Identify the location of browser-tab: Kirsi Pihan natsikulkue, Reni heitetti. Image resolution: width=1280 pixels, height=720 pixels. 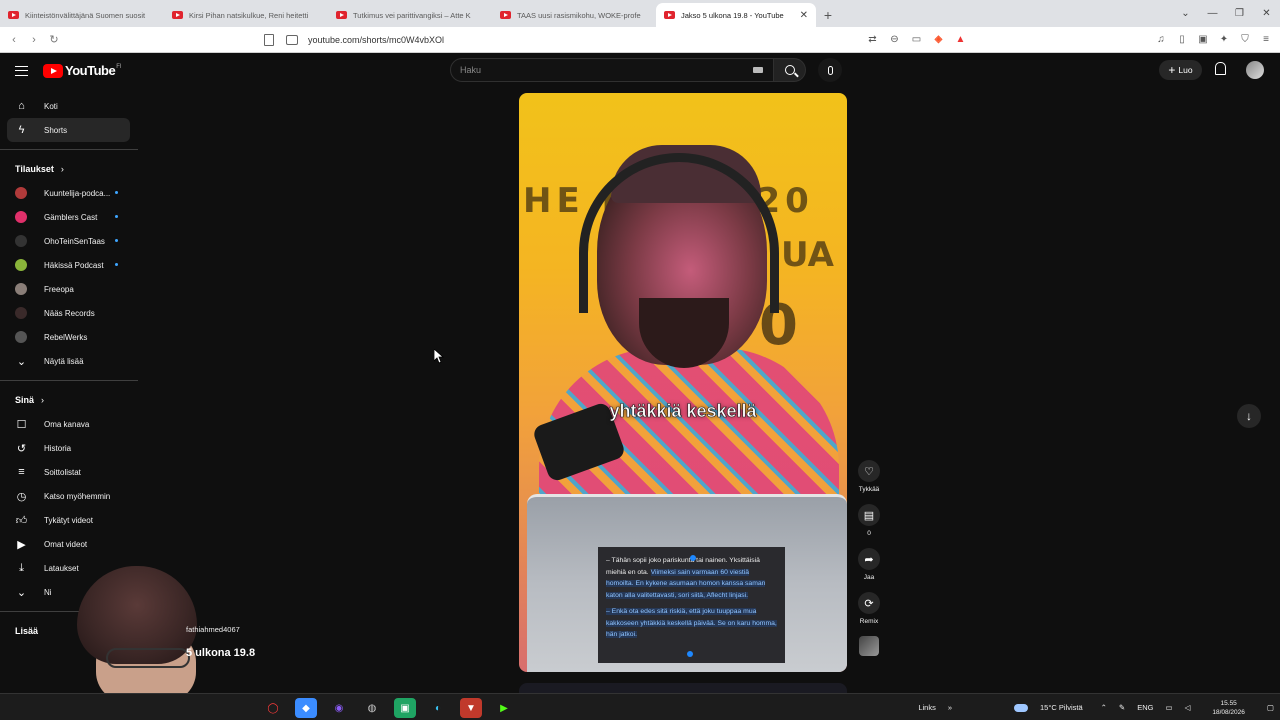
(246, 15).